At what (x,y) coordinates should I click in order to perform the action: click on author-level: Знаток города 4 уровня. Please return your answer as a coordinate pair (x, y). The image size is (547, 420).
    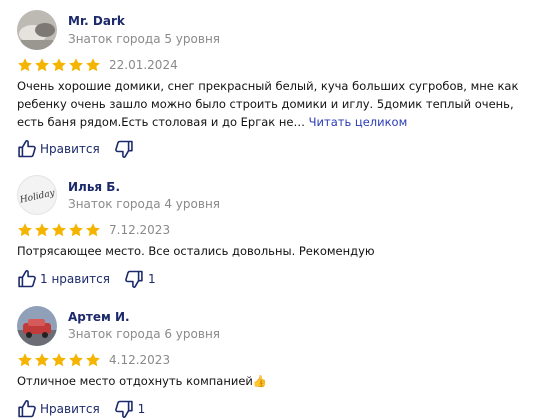
    Looking at the image, I should click on (144, 204).